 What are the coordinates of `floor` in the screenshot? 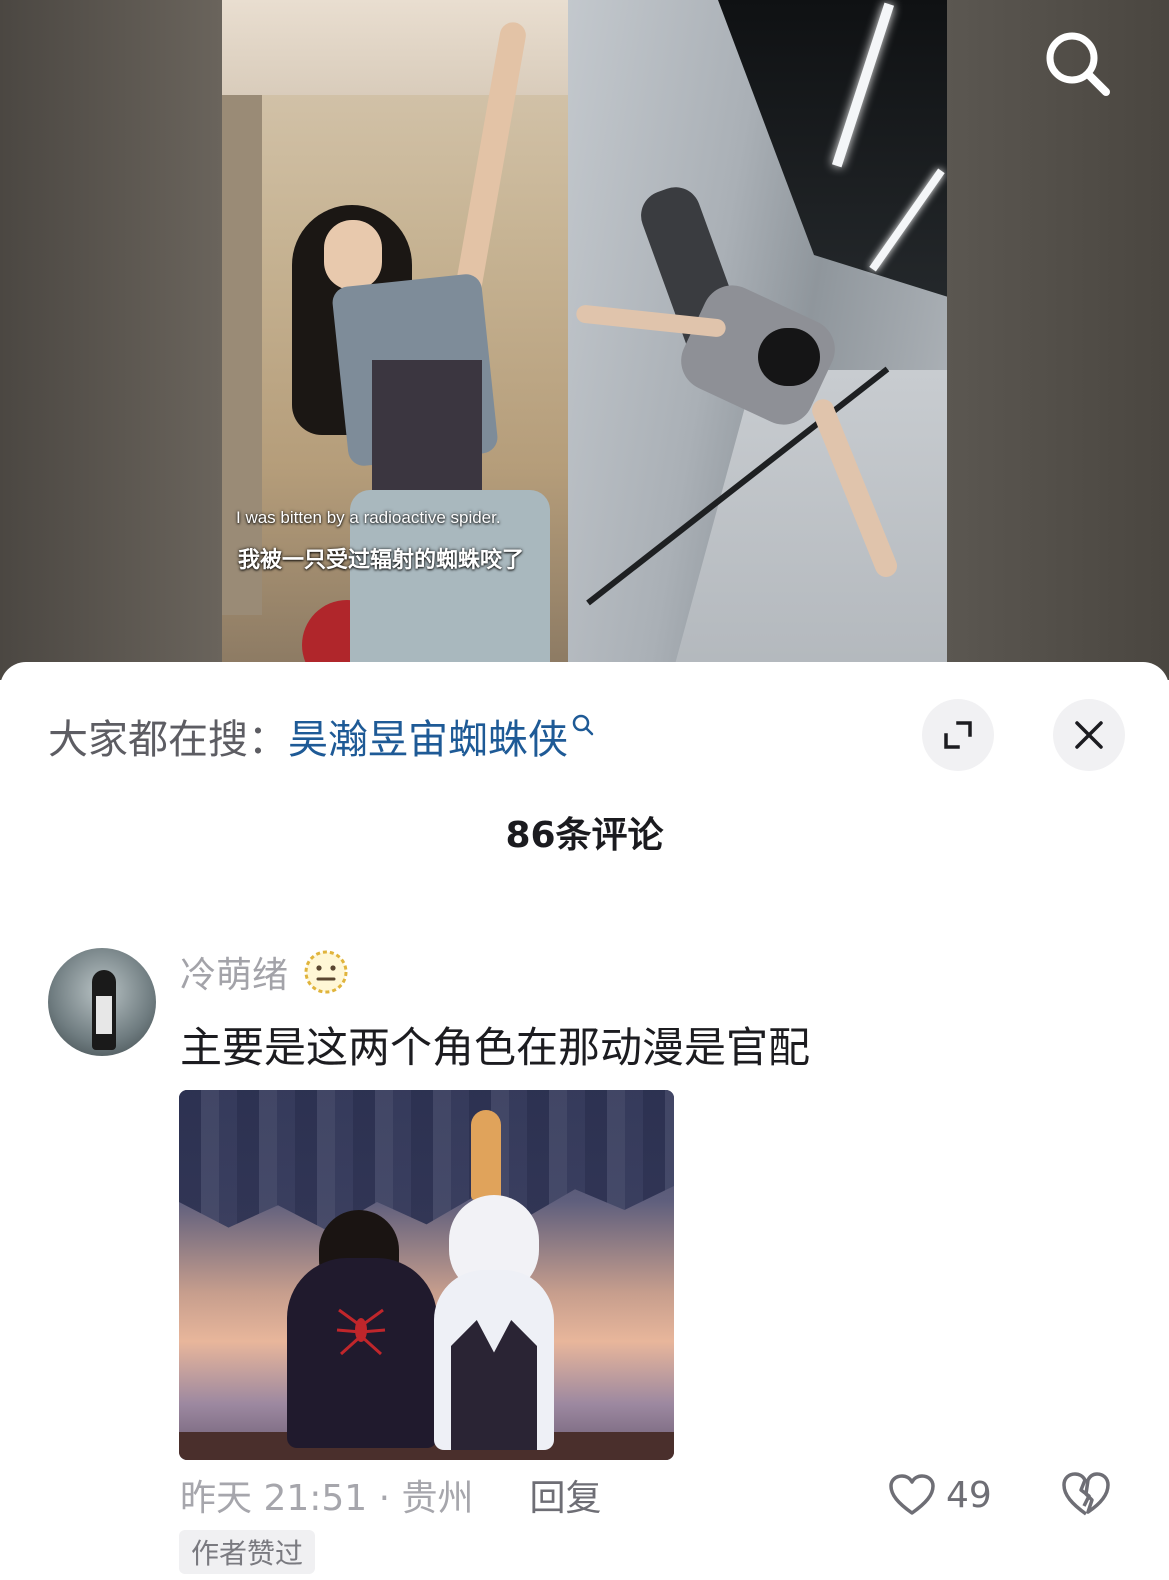 It's located at (807, 519).